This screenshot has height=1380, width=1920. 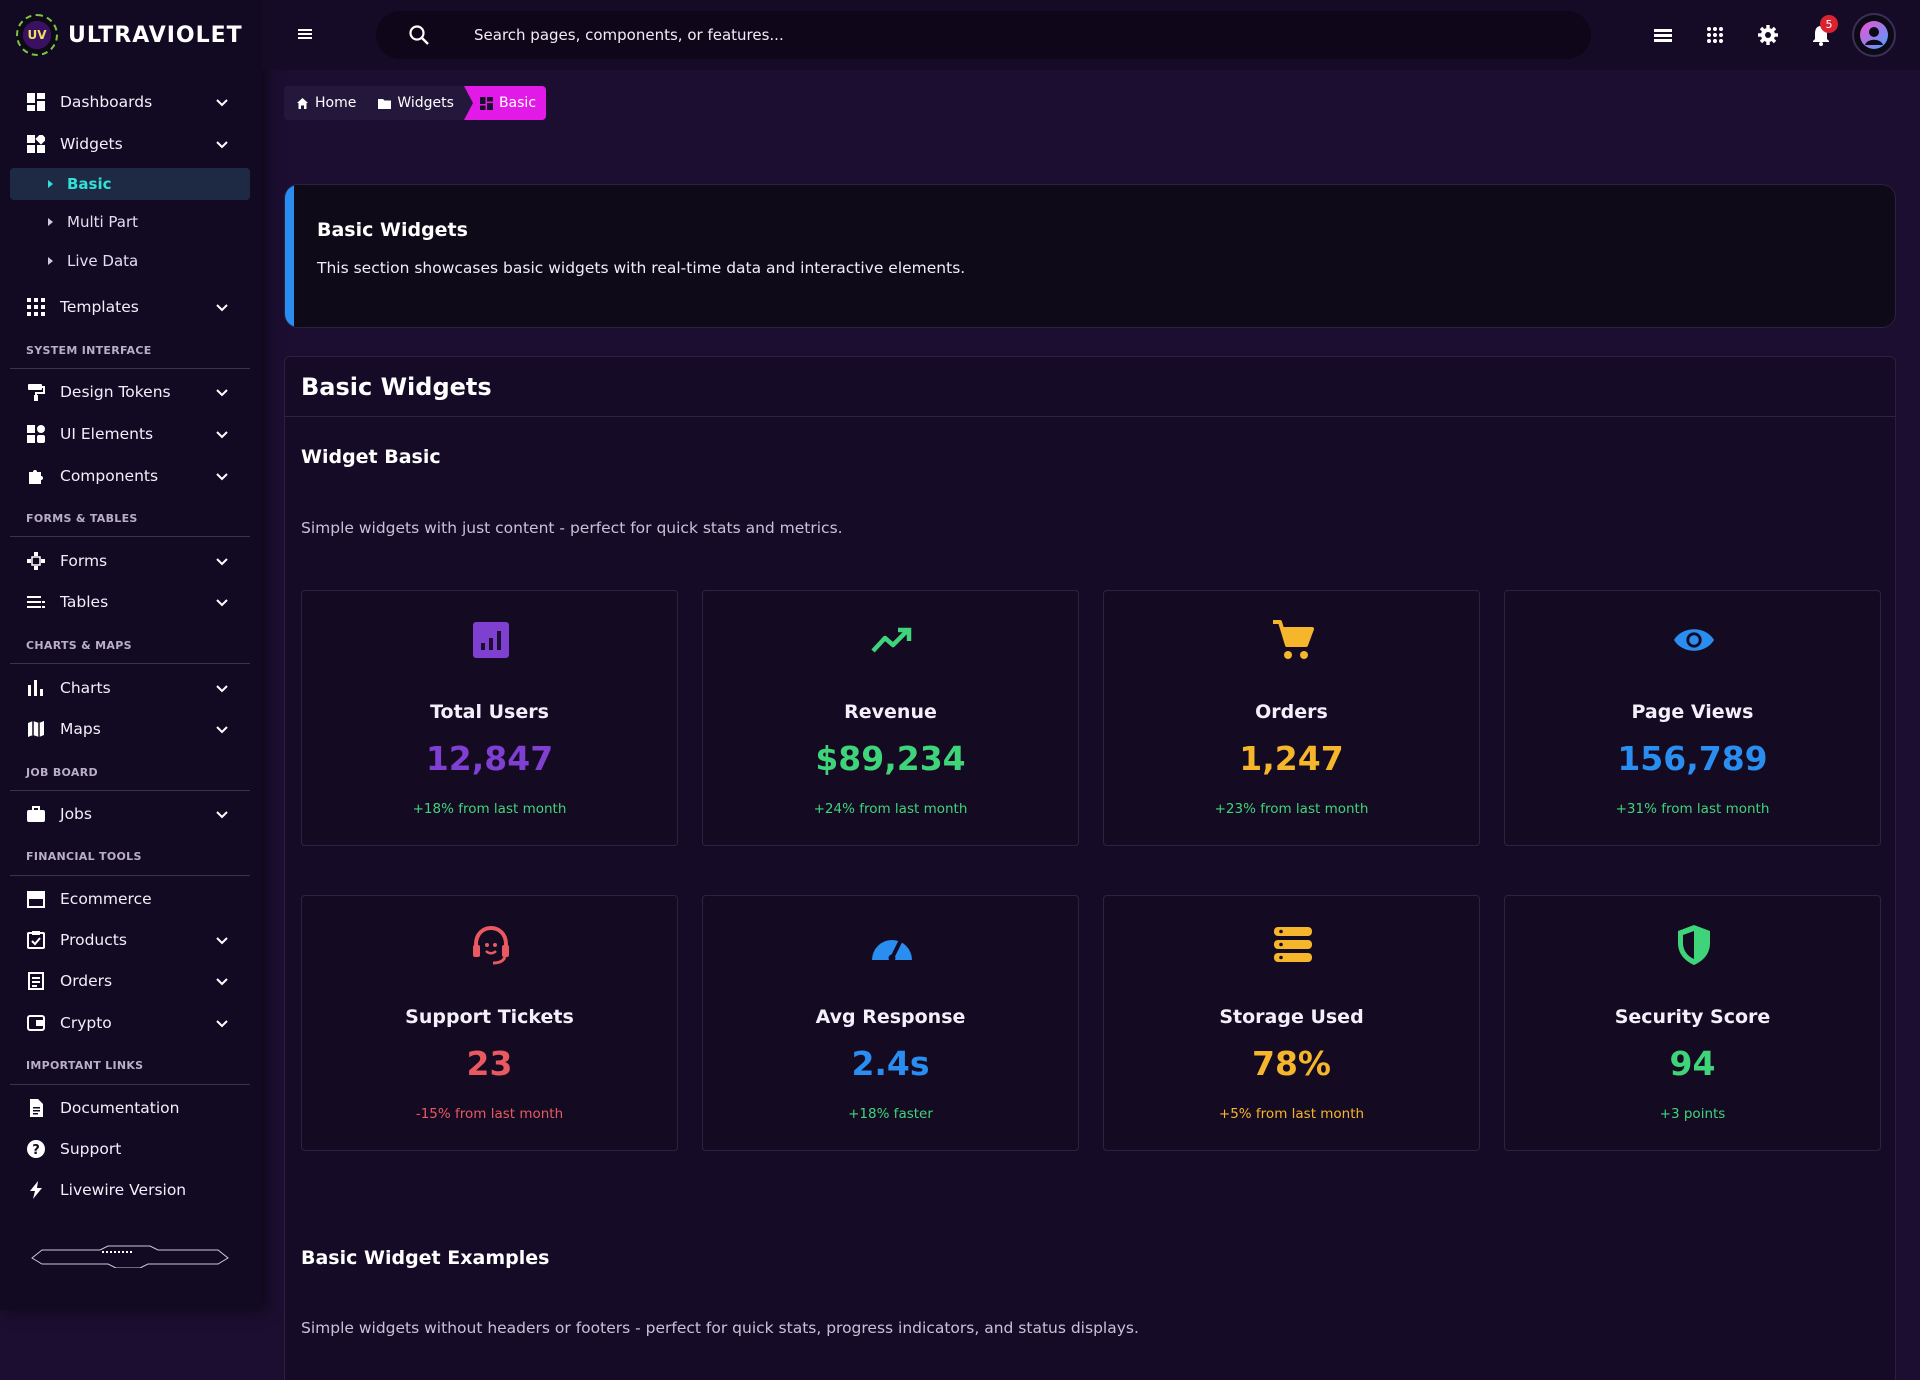 I want to click on sidebar-item-ui-elements: UI Elements, so click(x=130, y=434).